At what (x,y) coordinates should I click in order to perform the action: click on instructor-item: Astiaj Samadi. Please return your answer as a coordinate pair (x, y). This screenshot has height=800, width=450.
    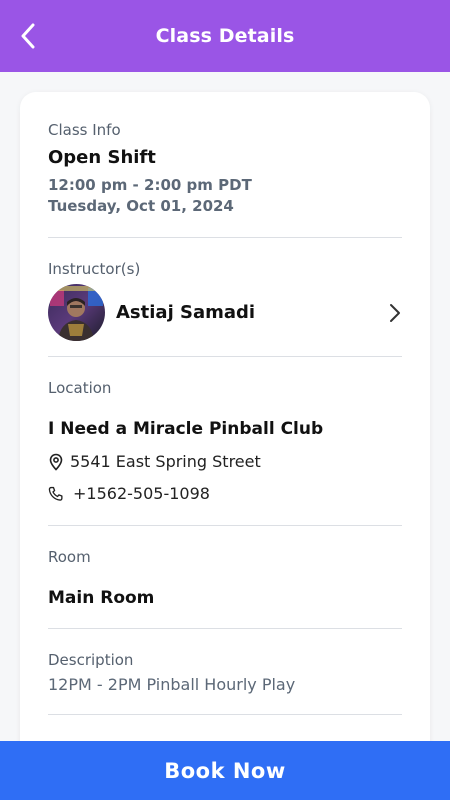
    Looking at the image, I should click on (225, 312).